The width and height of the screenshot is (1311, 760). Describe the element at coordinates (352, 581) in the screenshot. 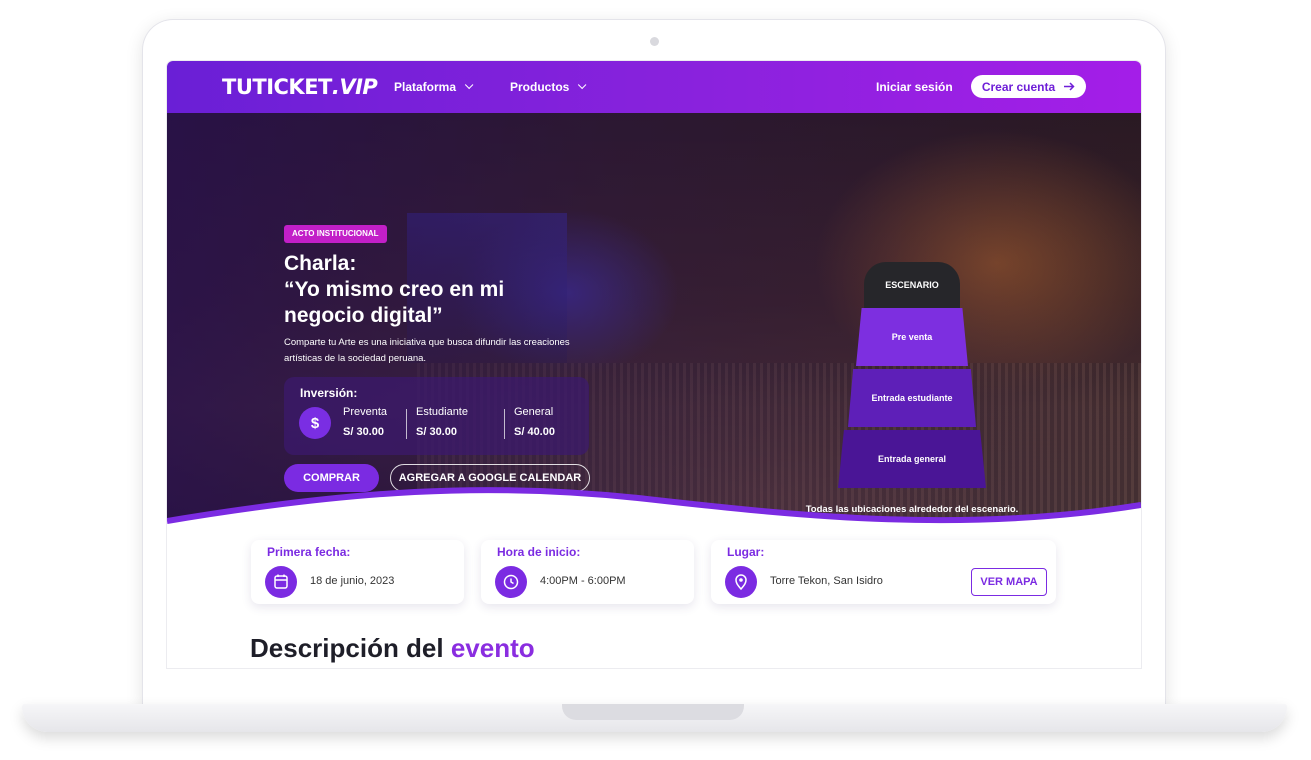

I see `date-value: 18 de junio, 2023` at that location.